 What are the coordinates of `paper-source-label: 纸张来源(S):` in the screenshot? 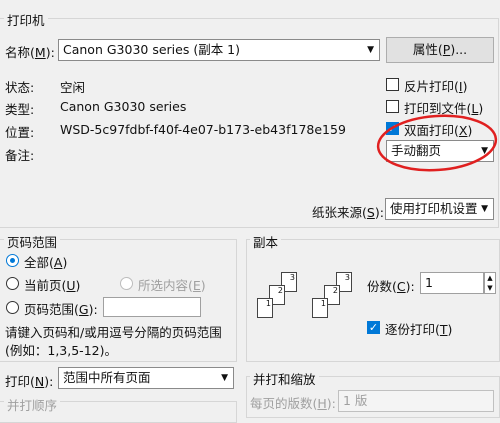 It's located at (348, 212).